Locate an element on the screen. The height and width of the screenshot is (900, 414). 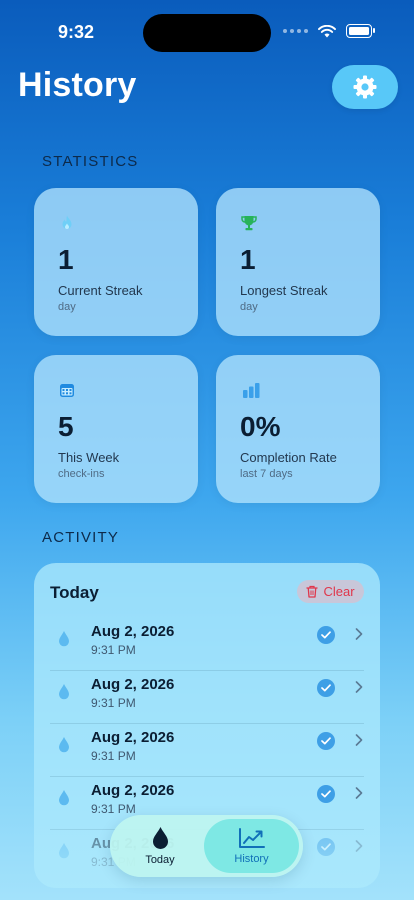
status-icons is located at coordinates (329, 31).